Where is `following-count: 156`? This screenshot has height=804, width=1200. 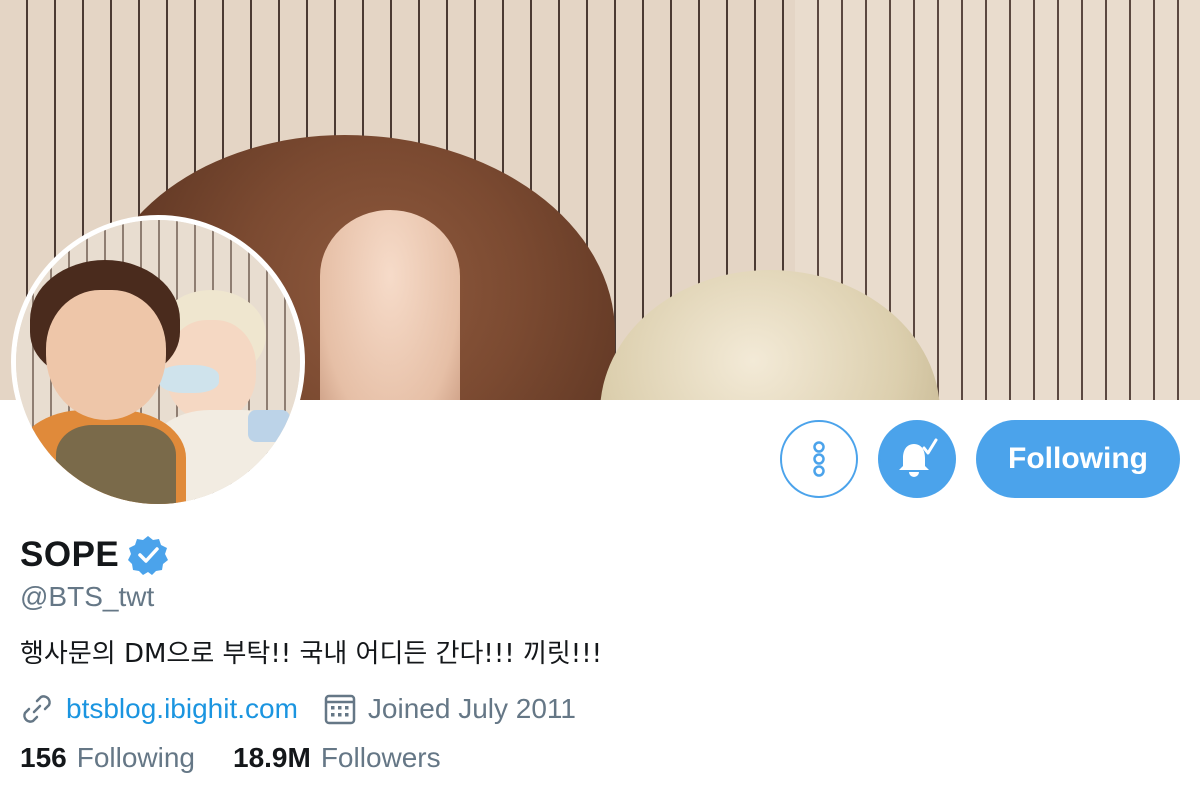
following-count: 156 is located at coordinates (43, 757).